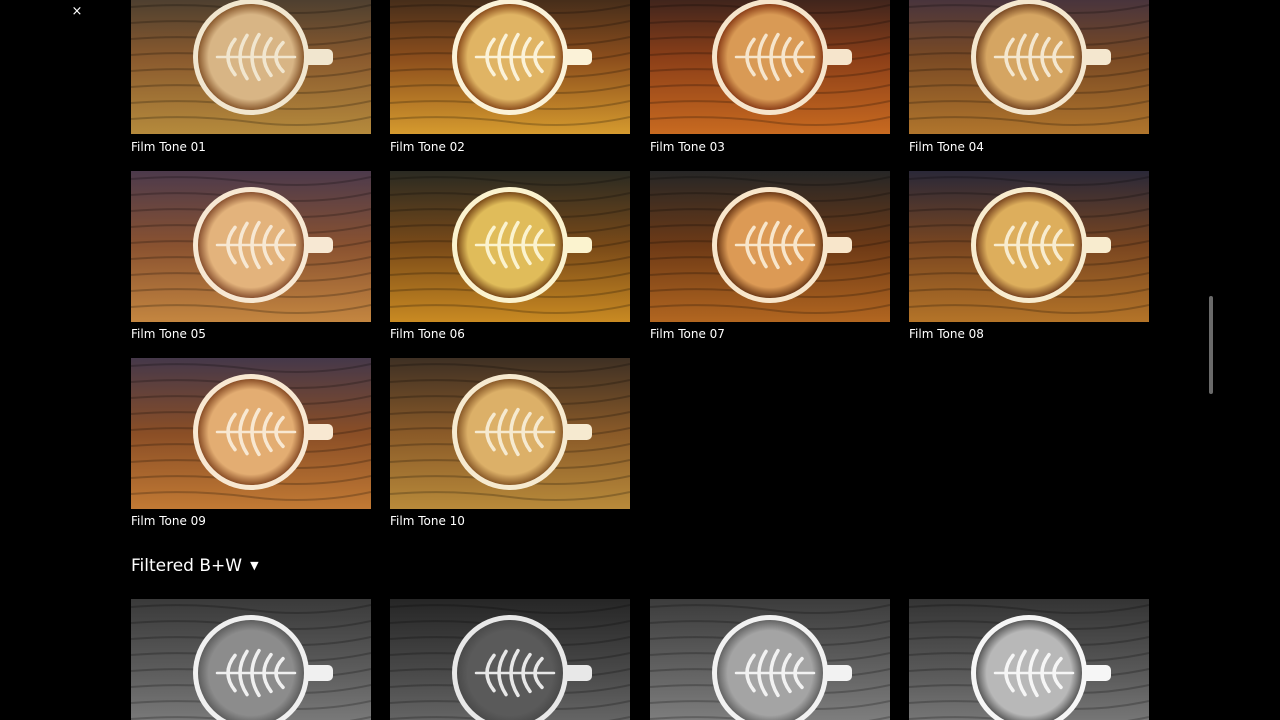  What do you see at coordinates (427, 521) in the screenshot?
I see `filter-tile-label: Film Tone 10` at bounding box center [427, 521].